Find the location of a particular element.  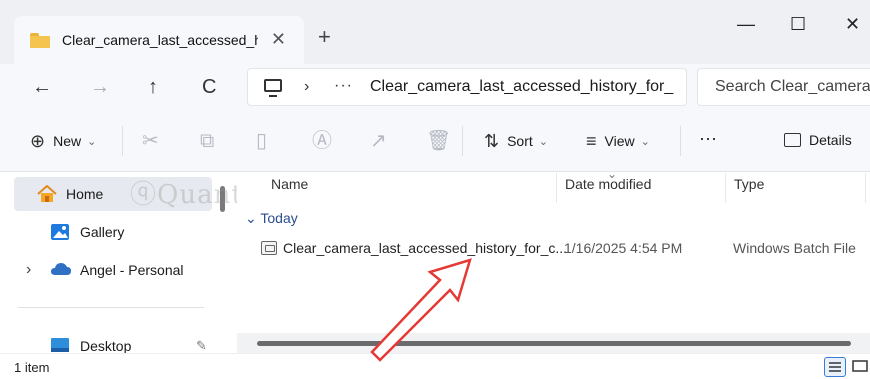

sort-button: ⇅ Sort ⌄ is located at coordinates (516, 141).